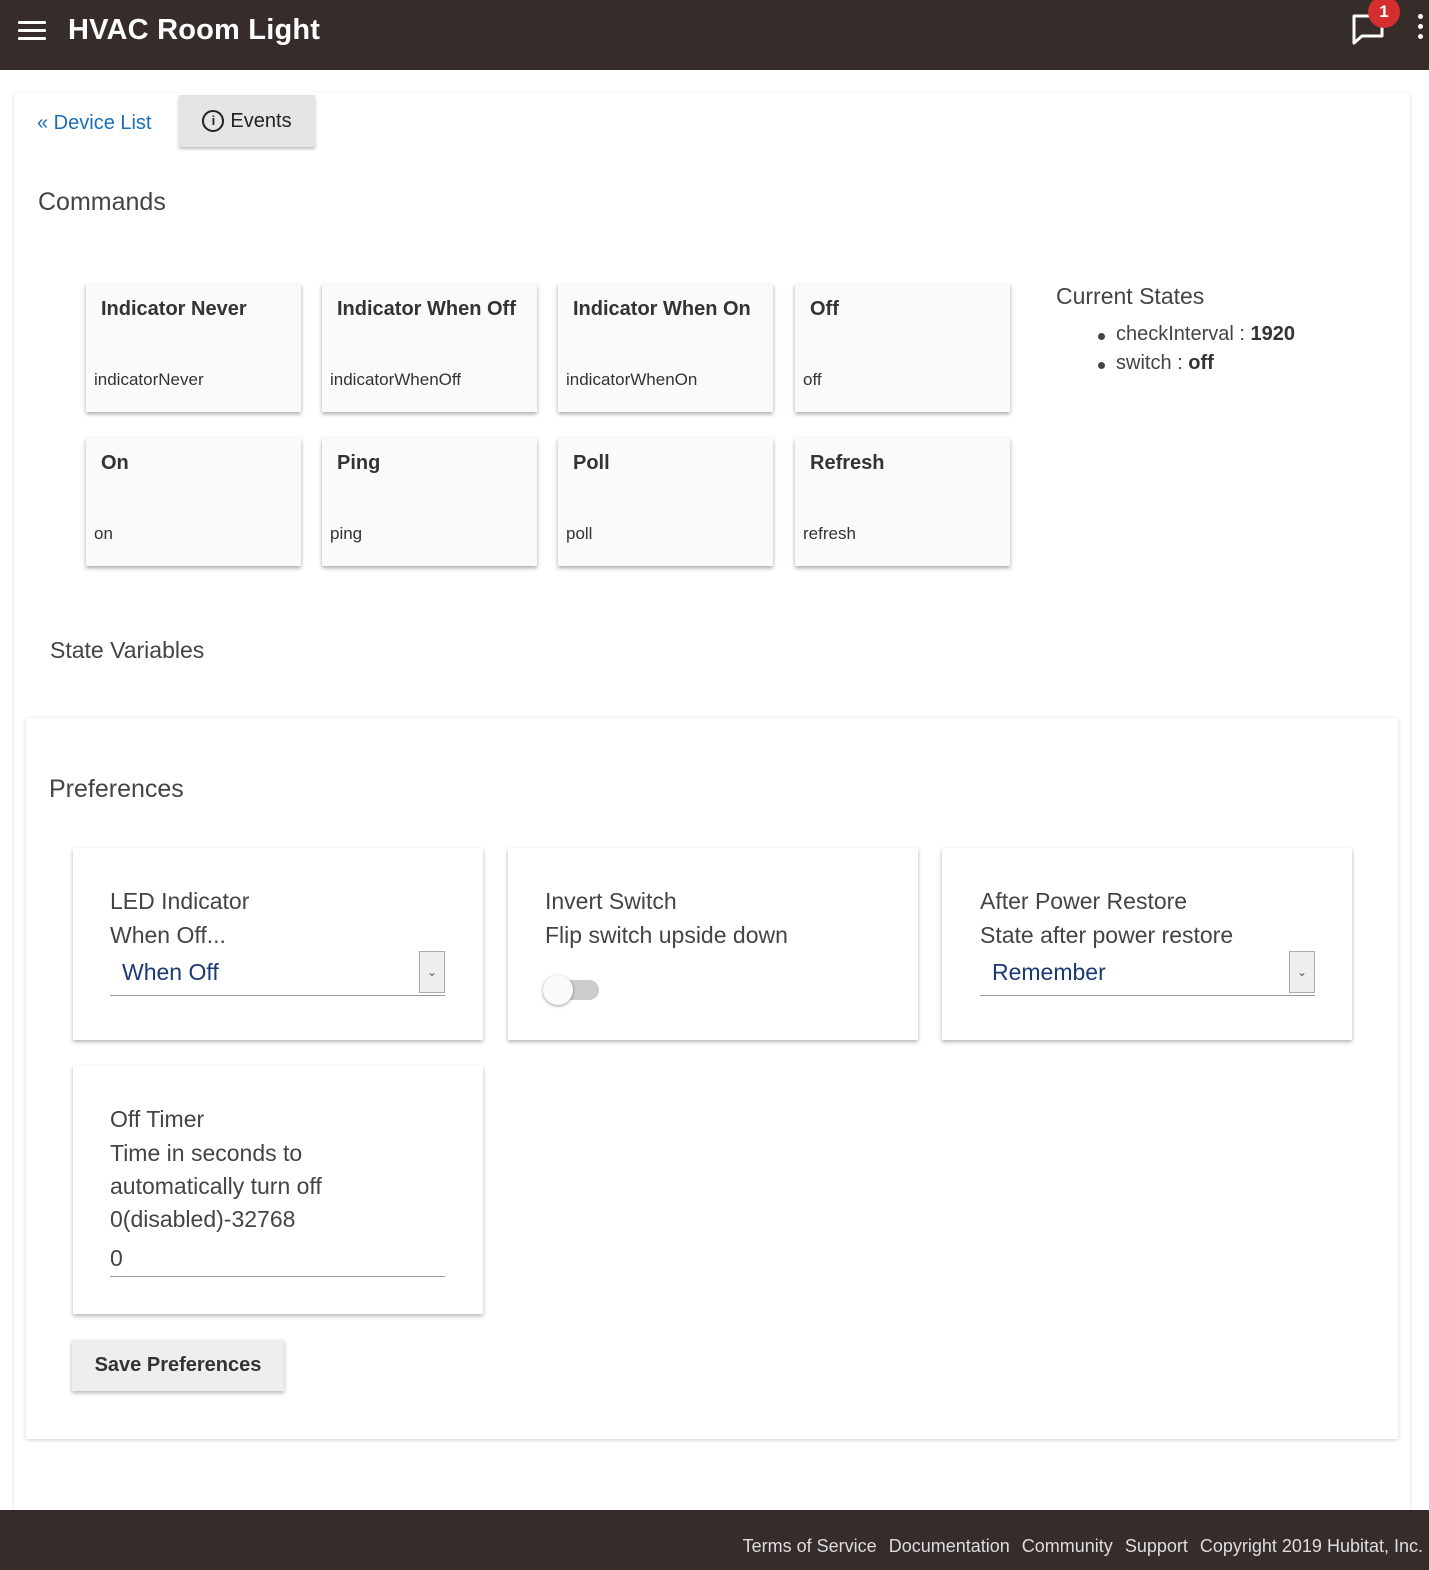  I want to click on events-button: i Events, so click(247, 121).